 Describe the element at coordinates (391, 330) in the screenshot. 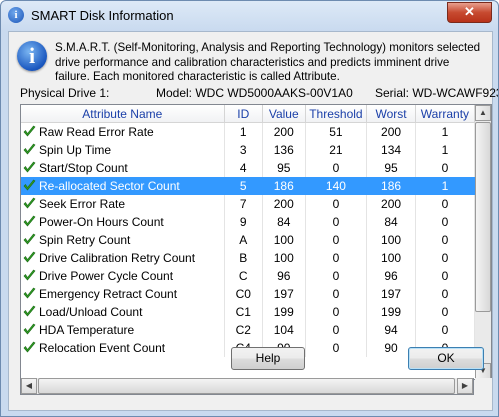

I see `attribute-worst-cell: 94` at that location.